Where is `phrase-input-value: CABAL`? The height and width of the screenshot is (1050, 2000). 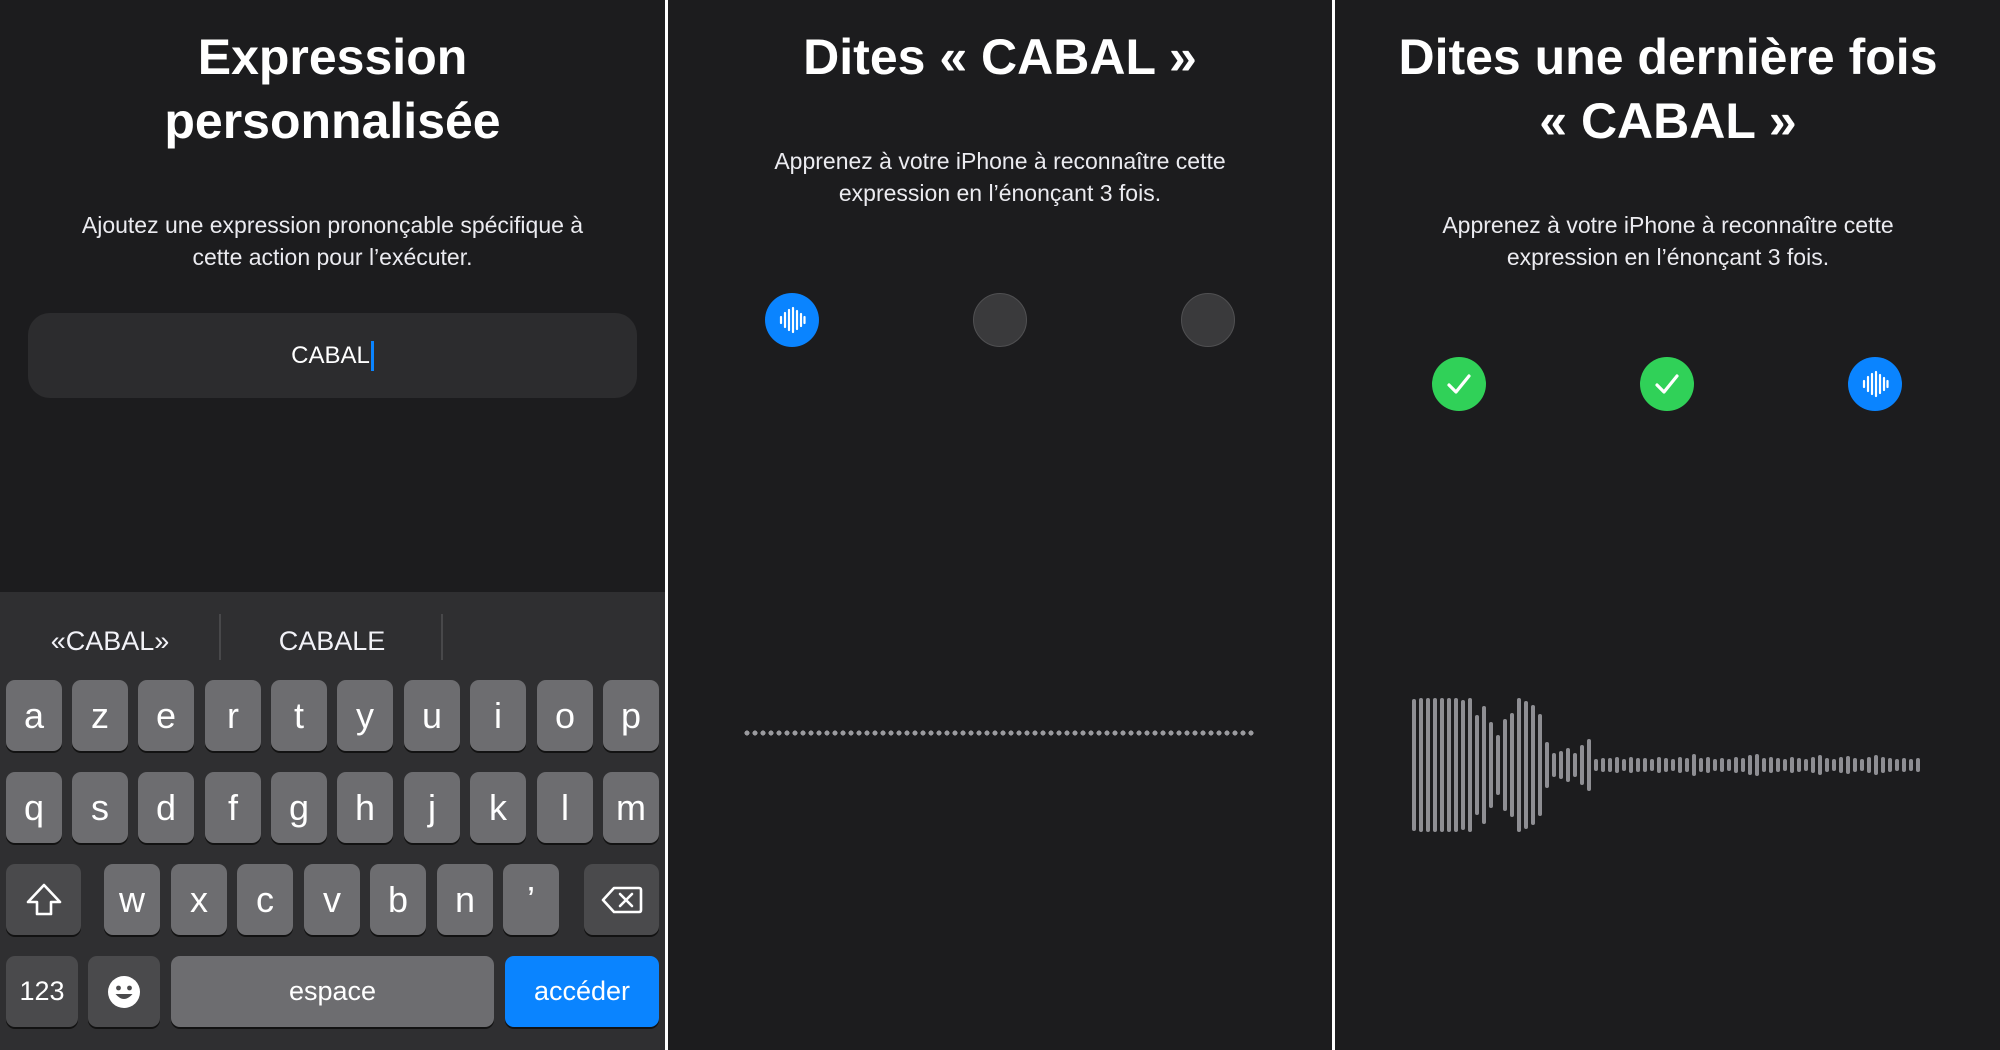
phrase-input-value: CABAL is located at coordinates (330, 355).